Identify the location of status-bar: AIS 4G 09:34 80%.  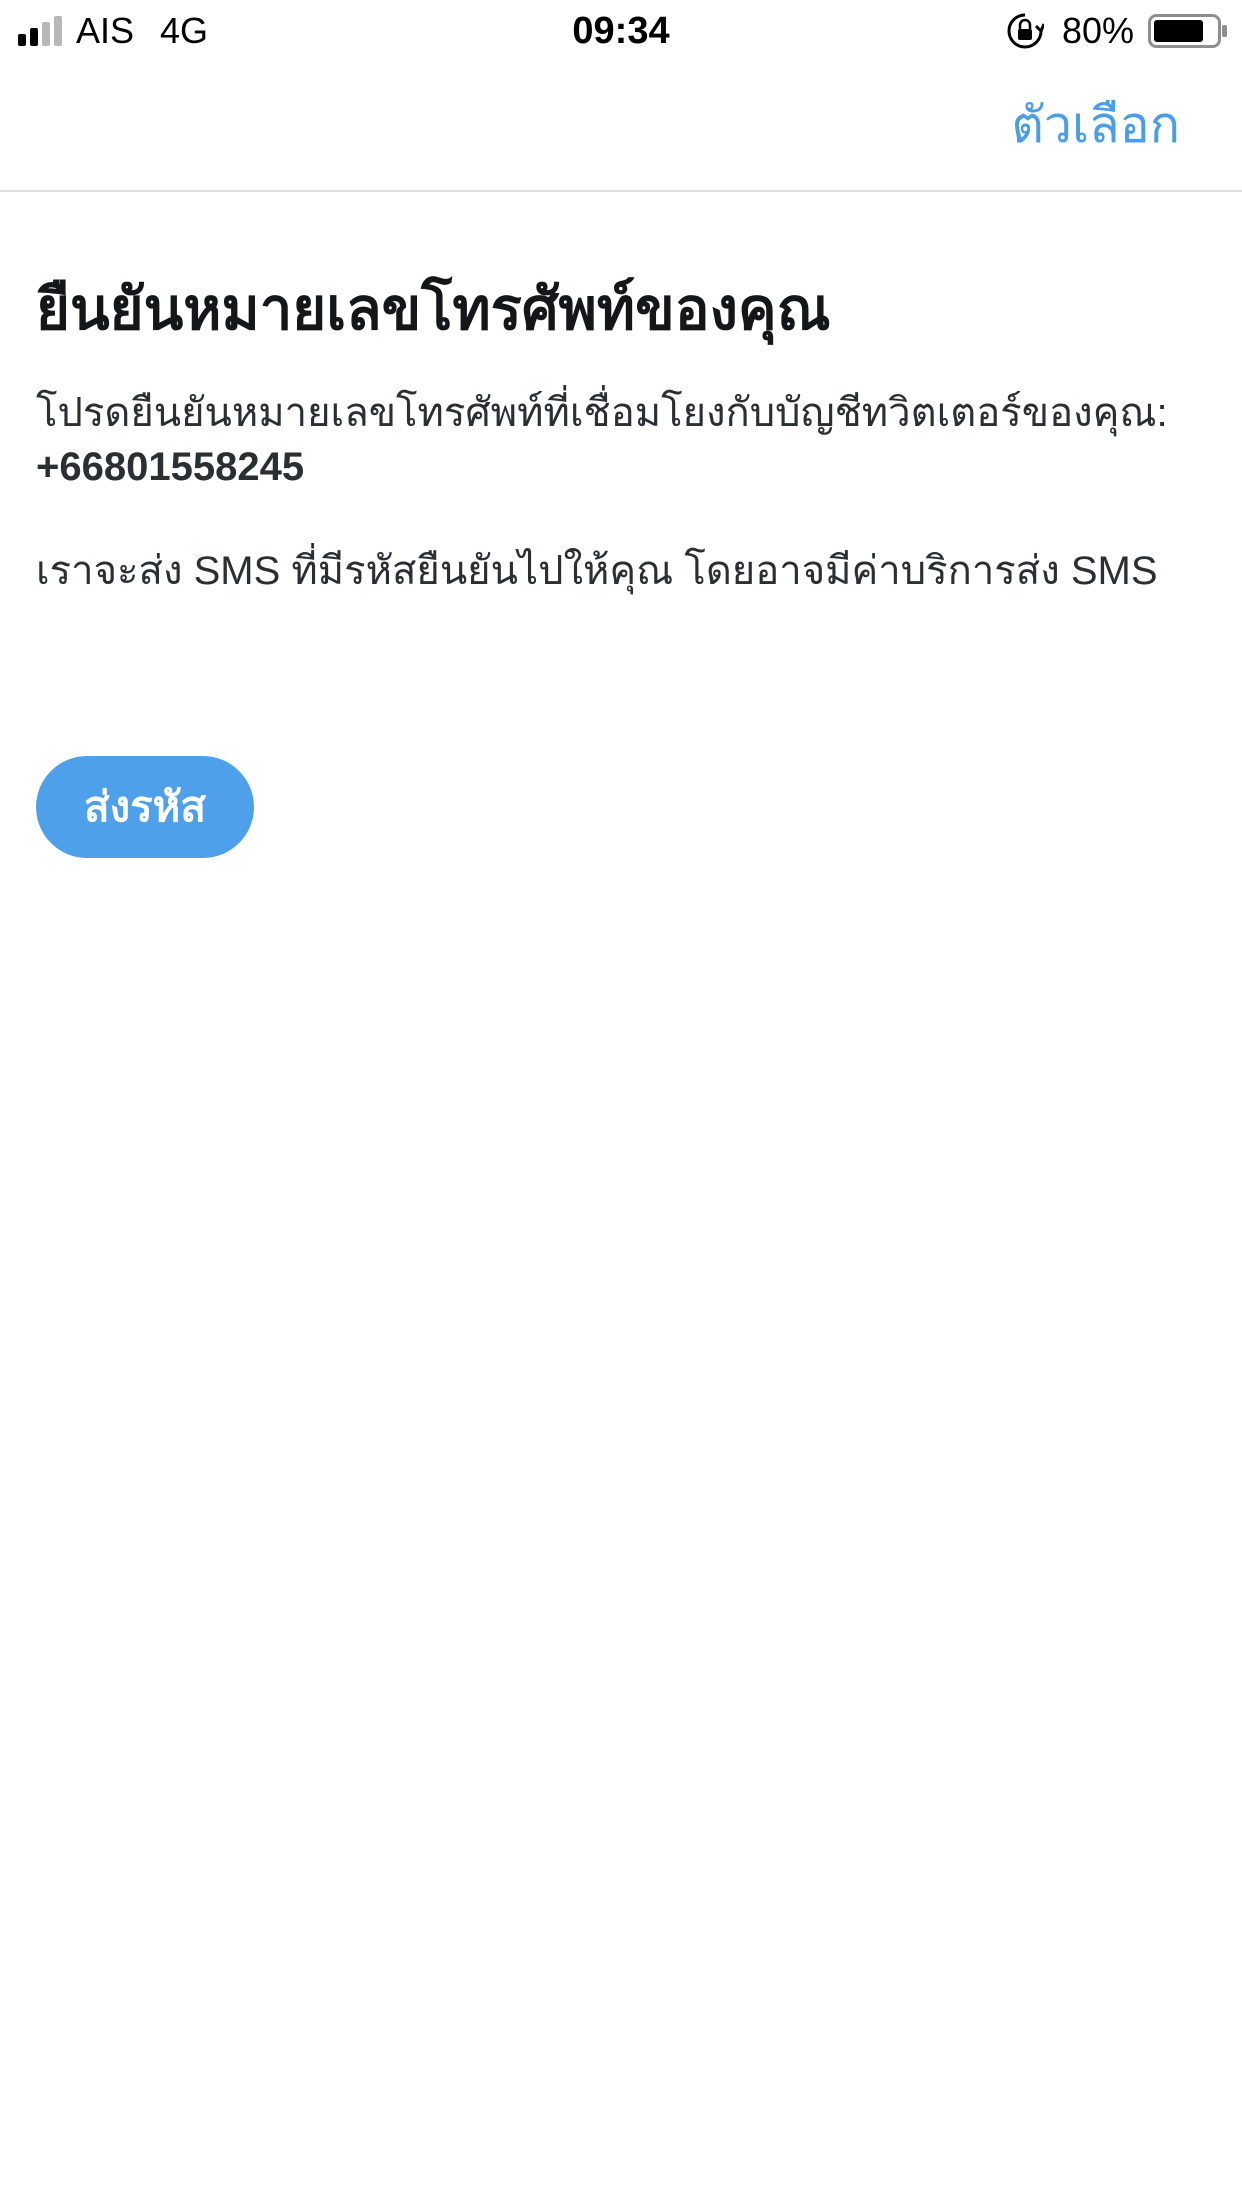
(621, 31).